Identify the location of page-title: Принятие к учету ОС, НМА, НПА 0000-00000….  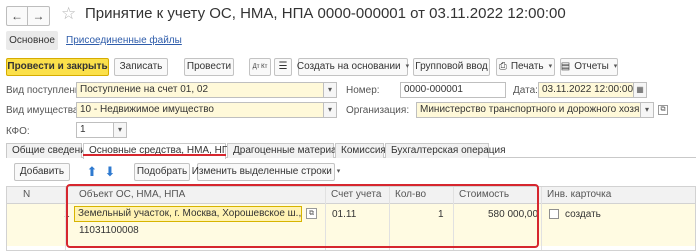
(325, 13).